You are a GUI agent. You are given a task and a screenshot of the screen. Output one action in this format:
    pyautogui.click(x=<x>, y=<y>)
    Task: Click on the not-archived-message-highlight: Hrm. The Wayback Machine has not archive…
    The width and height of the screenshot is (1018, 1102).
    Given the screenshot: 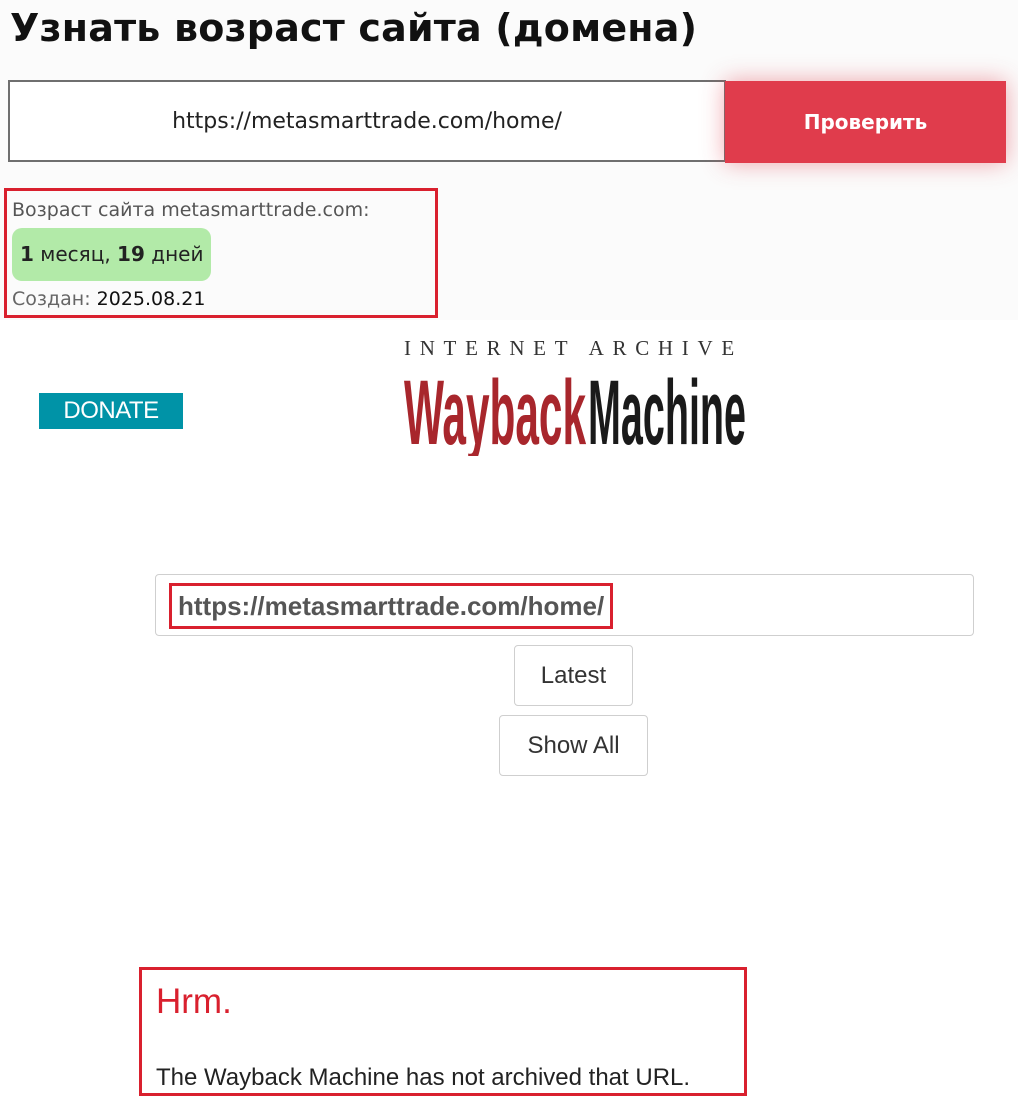 What is the action you would take?
    pyautogui.click(x=443, y=1031)
    